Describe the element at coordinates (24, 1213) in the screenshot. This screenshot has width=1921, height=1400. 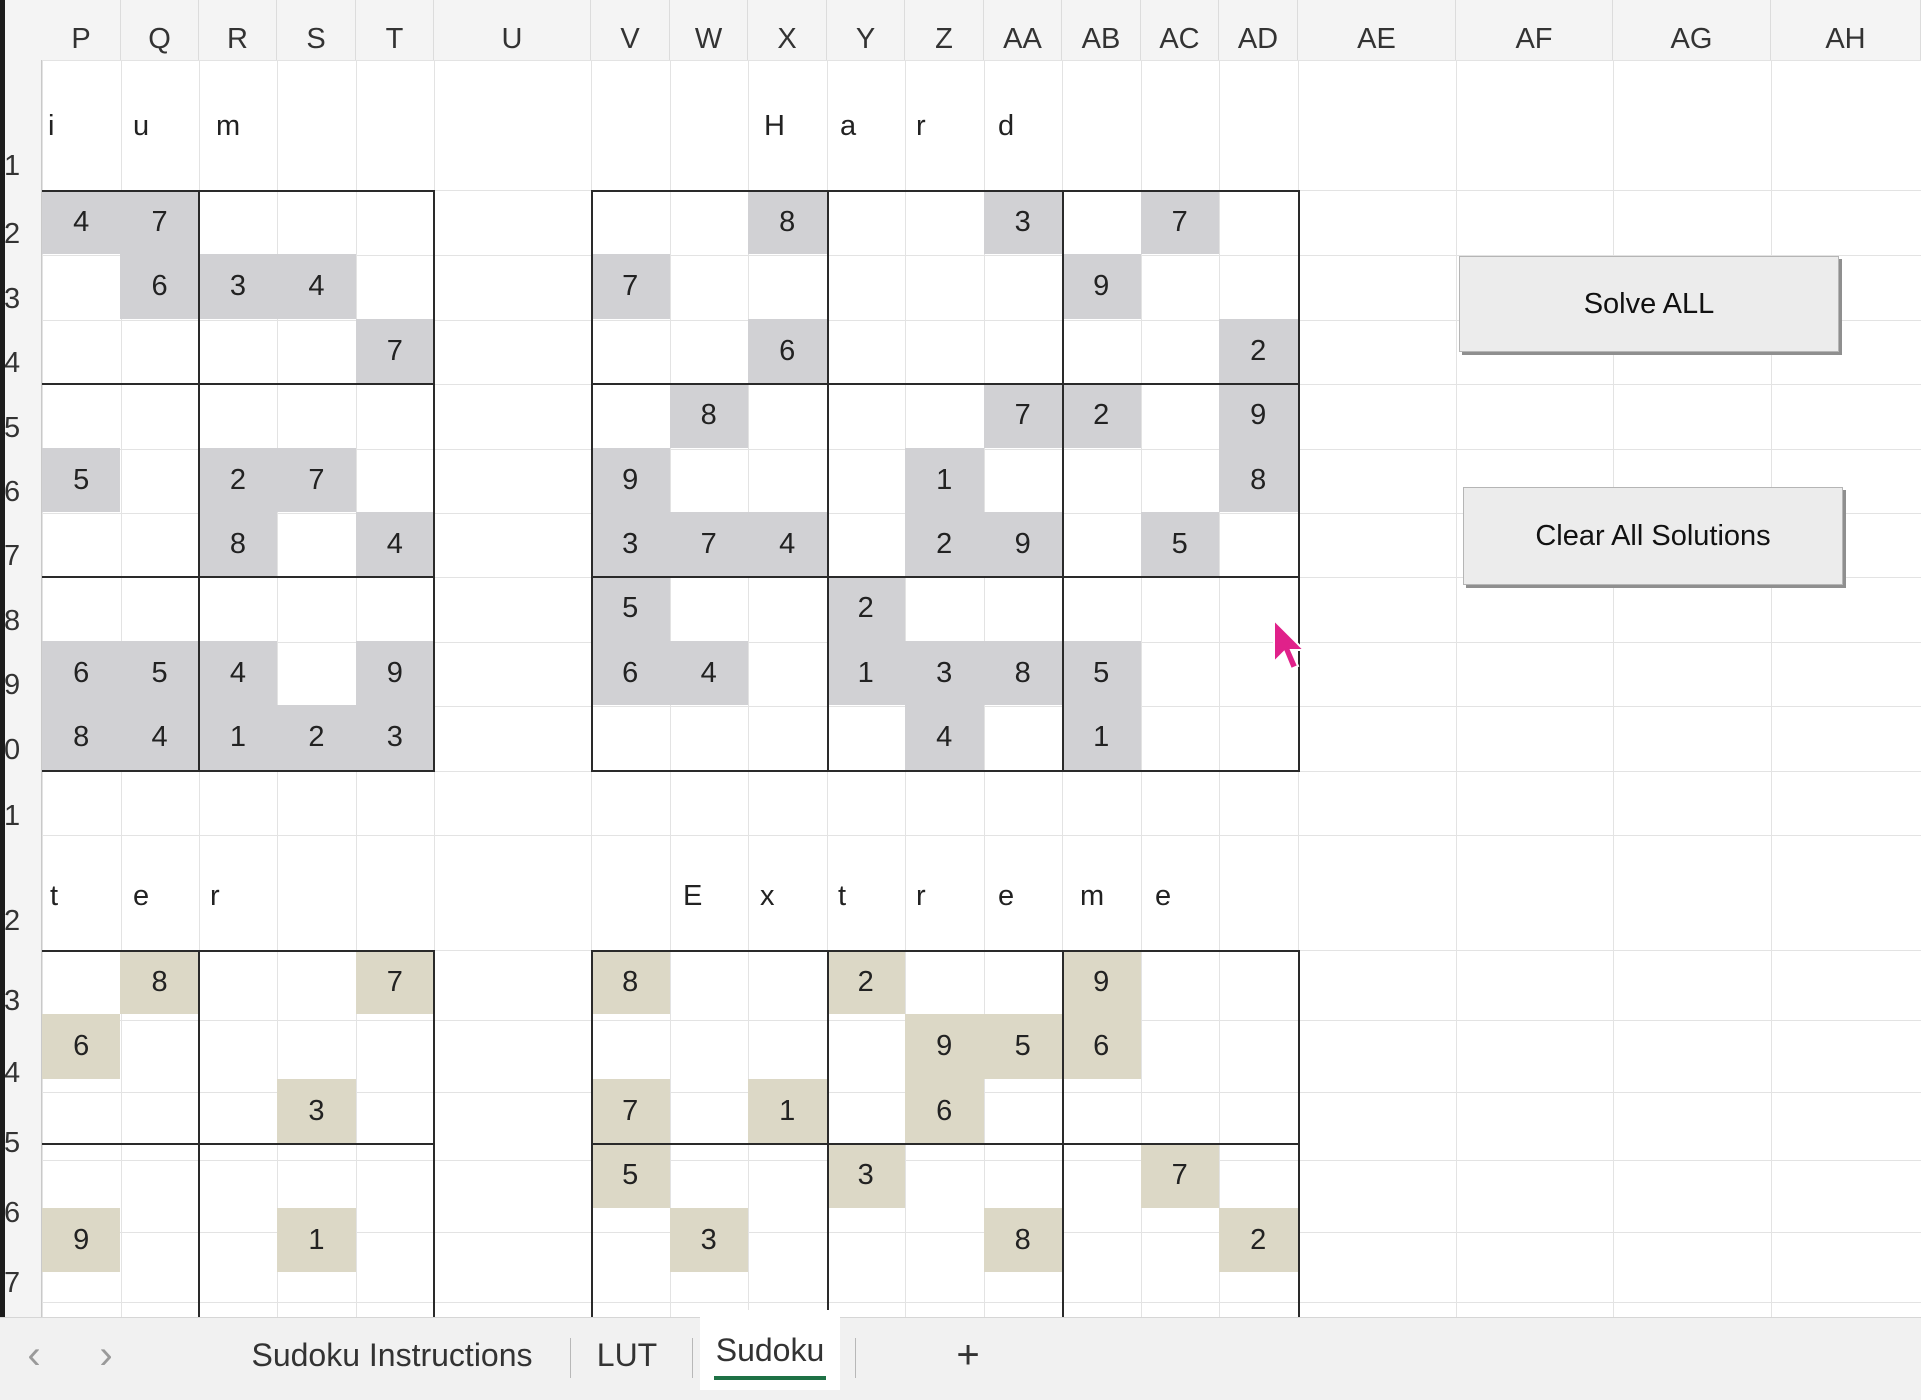
I see `row-header: 6` at that location.